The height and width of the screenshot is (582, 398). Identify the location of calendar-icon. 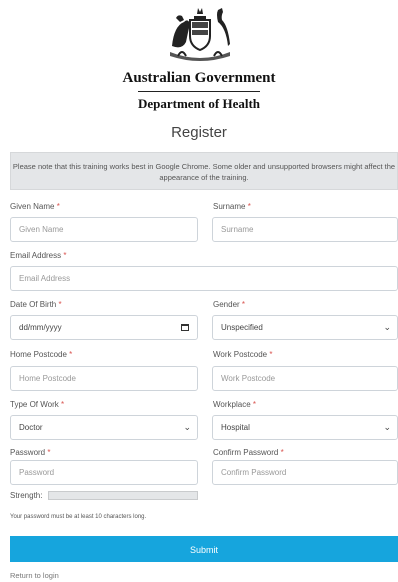
(185, 327).